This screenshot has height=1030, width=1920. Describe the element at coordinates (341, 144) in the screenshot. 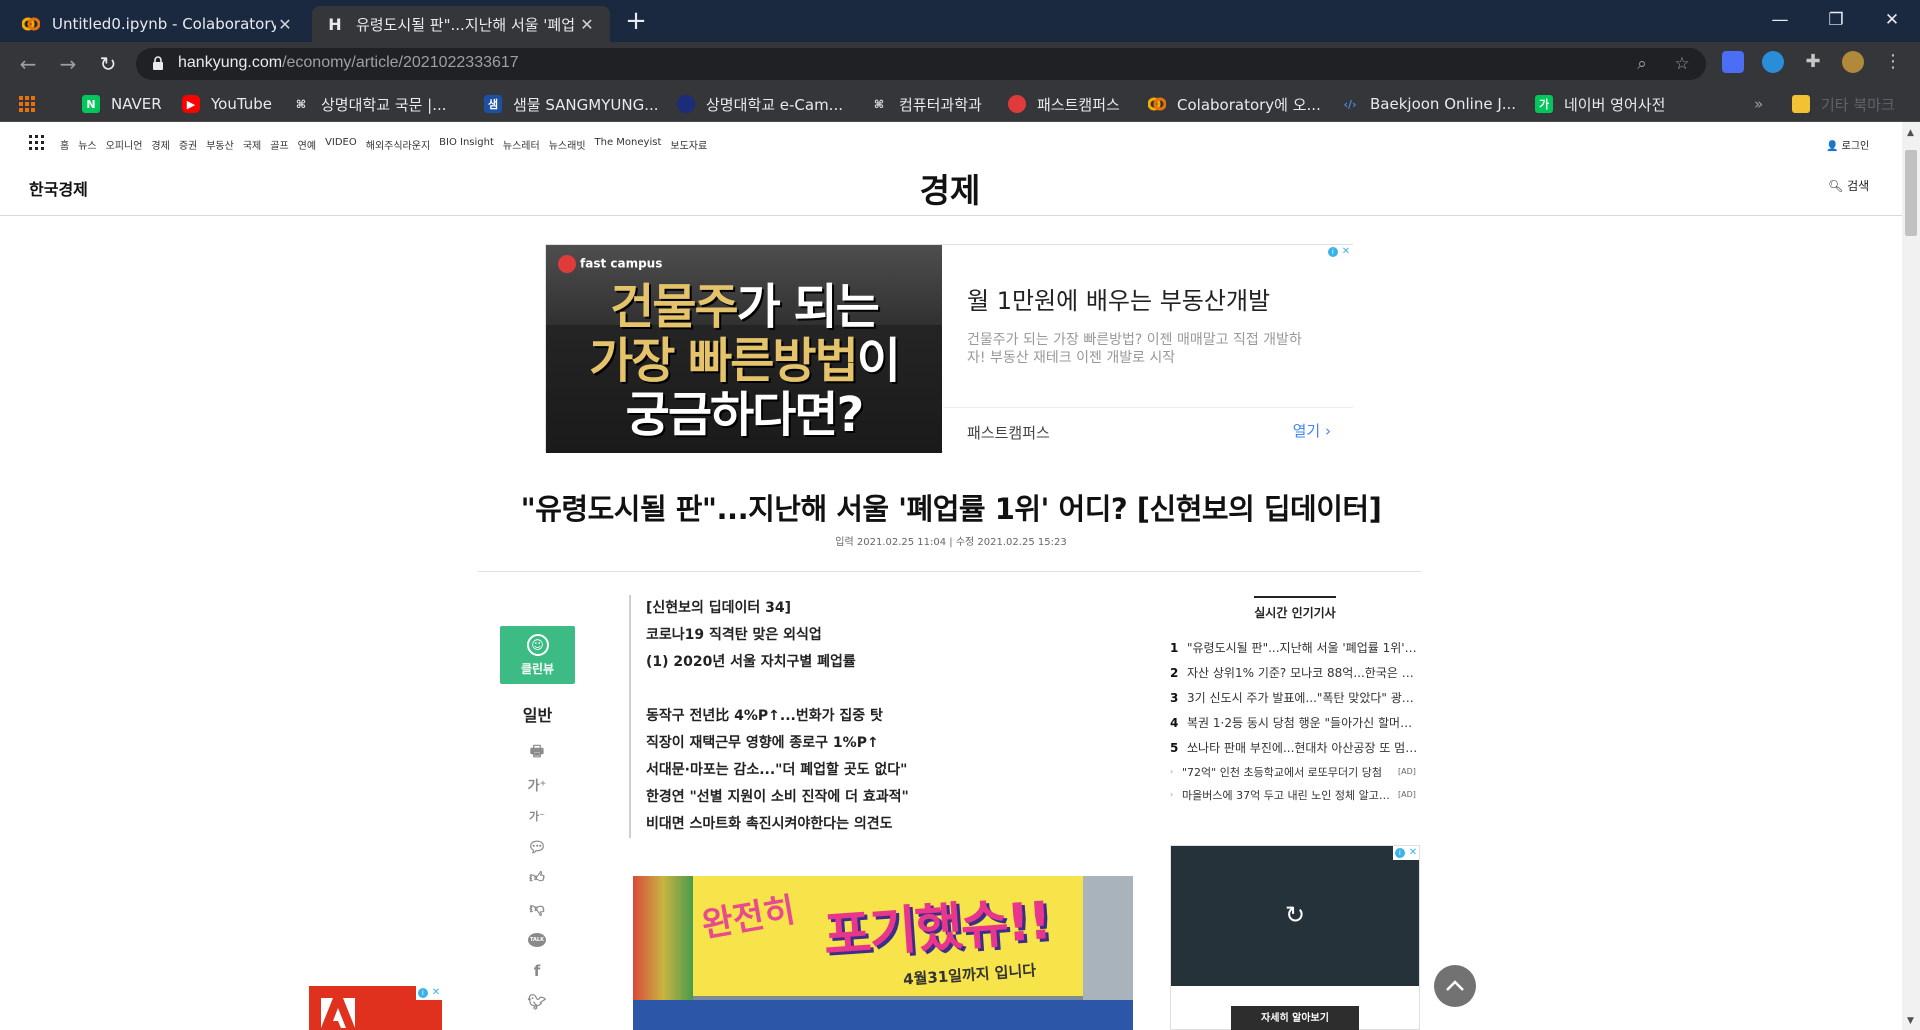

I see `nav-link: VIDEO` at that location.